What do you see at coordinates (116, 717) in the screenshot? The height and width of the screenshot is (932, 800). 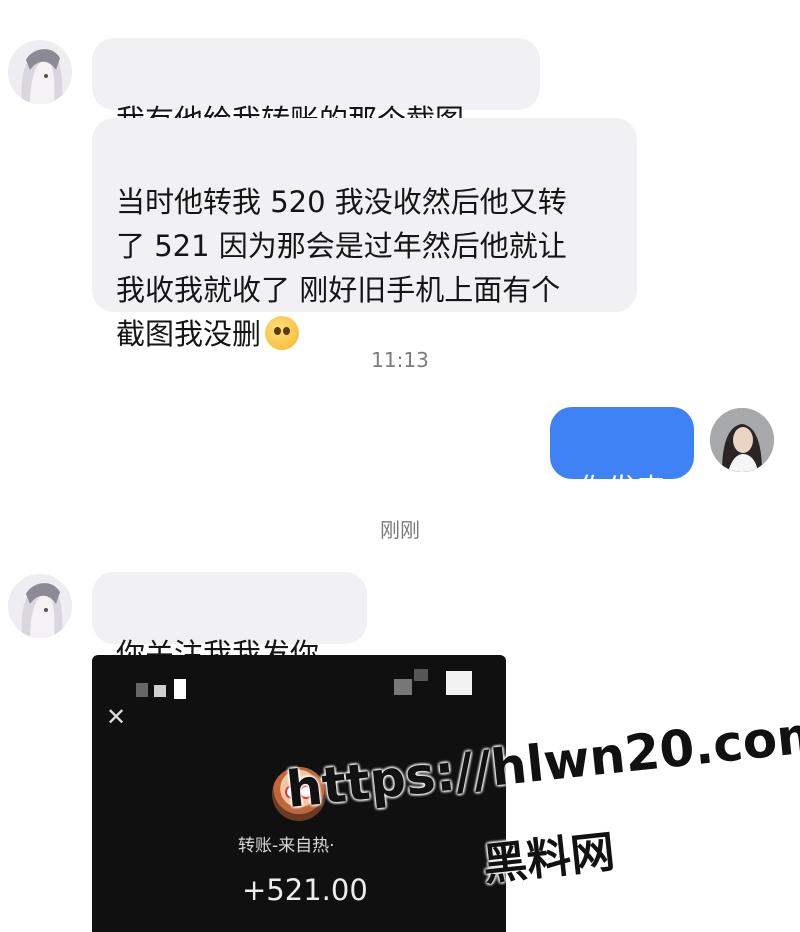 I see `close-icon: ✕` at bounding box center [116, 717].